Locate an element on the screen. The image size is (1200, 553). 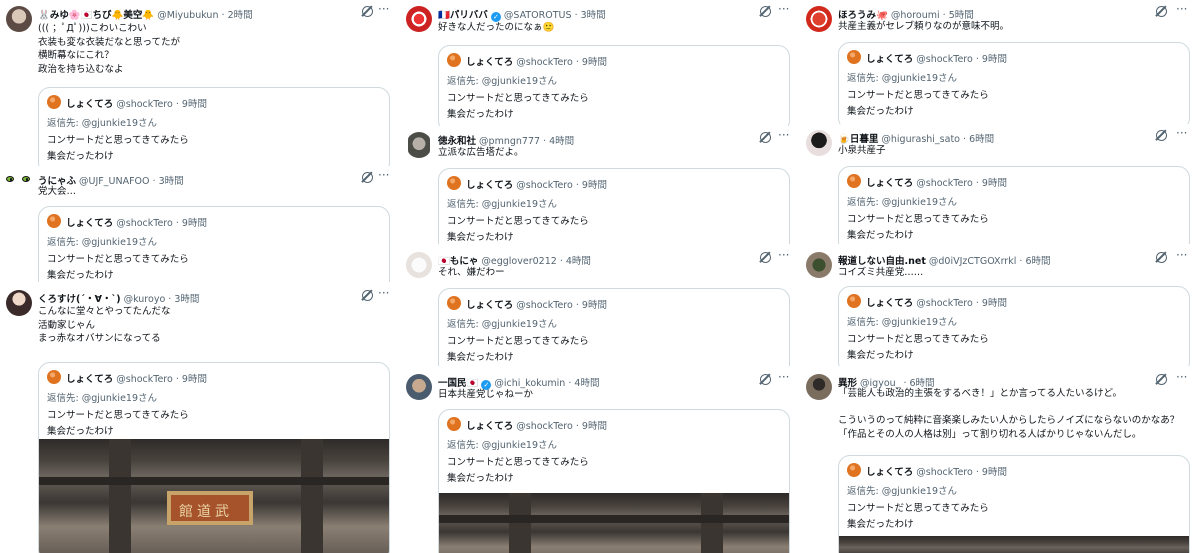
display-name: くろすけ(´・∀・`) is located at coordinates (79, 299).